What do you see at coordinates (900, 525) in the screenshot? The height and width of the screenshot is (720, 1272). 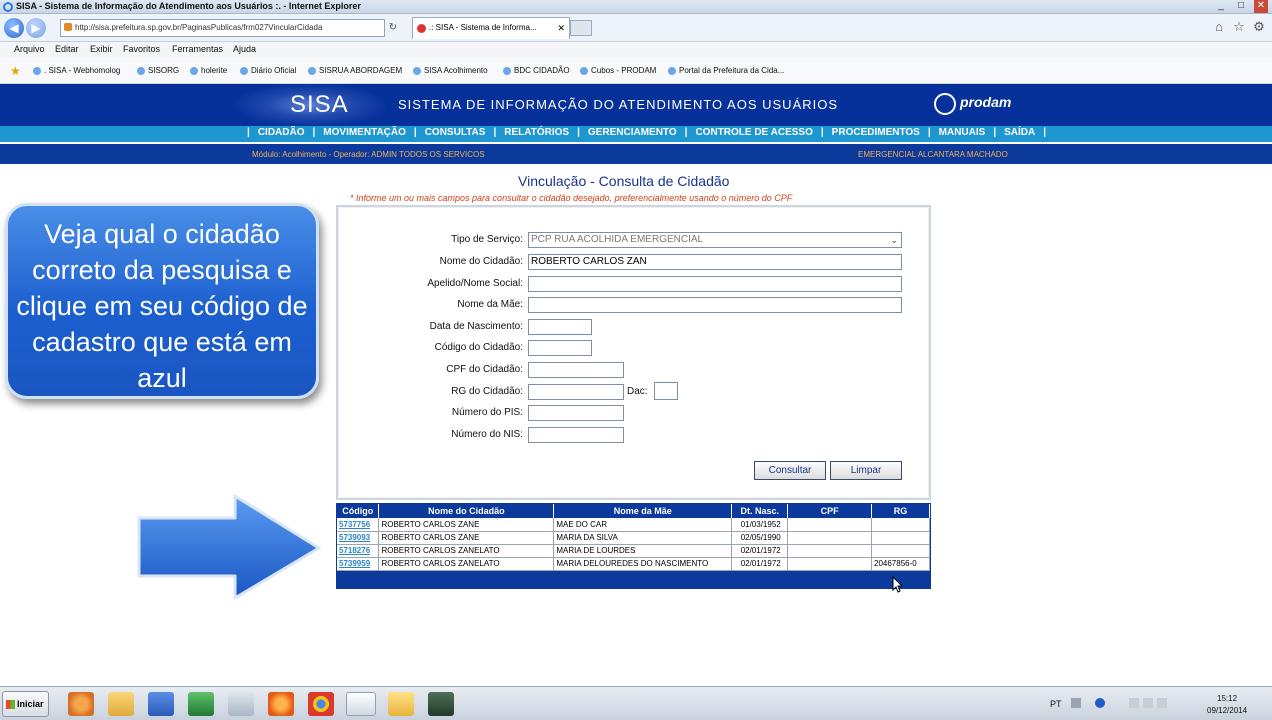 I see `cell-rg` at bounding box center [900, 525].